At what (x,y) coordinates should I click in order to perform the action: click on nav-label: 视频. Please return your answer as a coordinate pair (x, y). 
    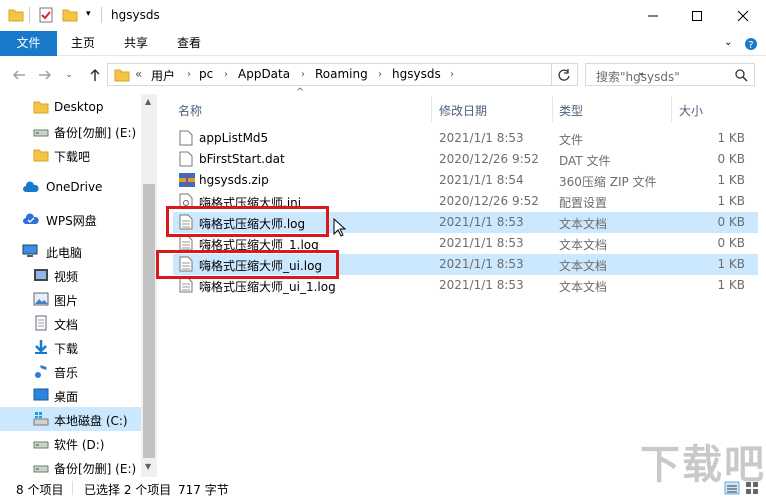
    Looking at the image, I should click on (66, 277).